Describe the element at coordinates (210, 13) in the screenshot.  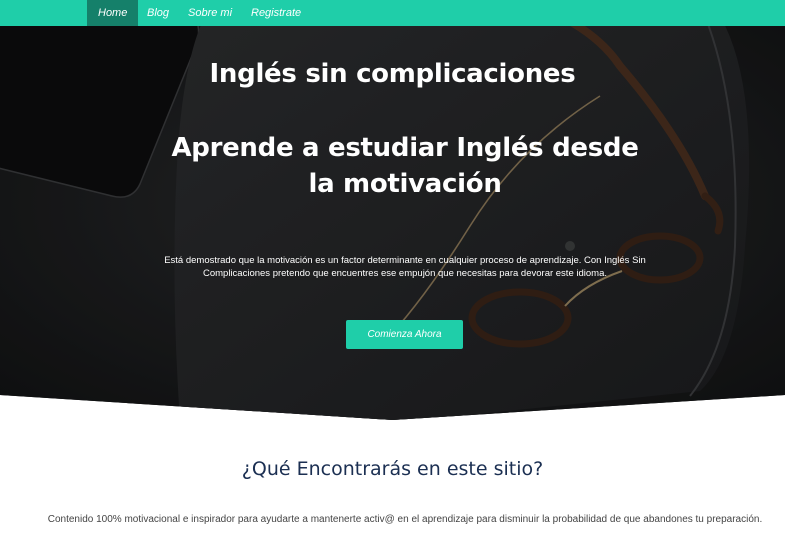
I see `nav-item-sobre-mi: Sobre mi` at that location.